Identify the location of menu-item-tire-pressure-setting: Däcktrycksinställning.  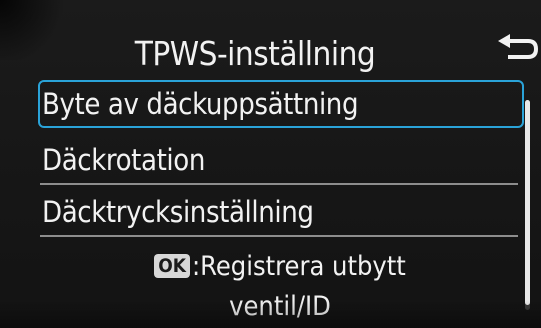
(281, 212).